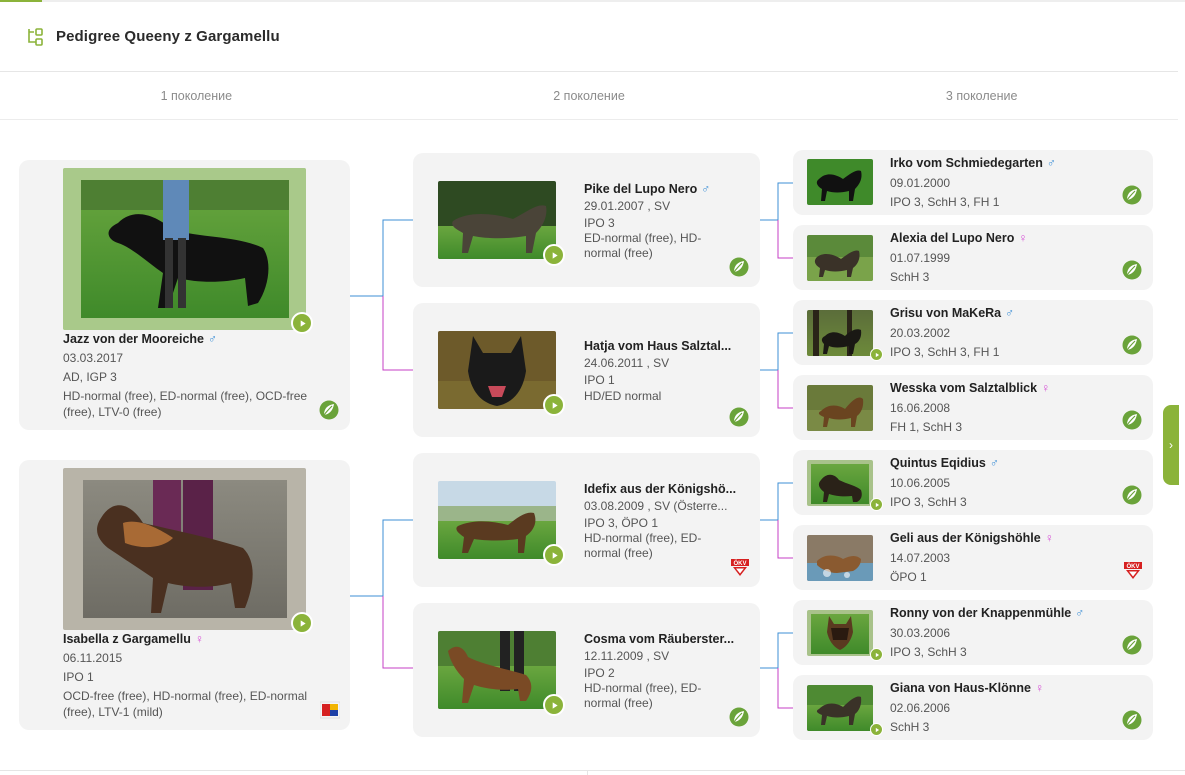  What do you see at coordinates (1000, 538) in the screenshot?
I see `dog-name: Geli aus der Königshöhle ♀` at bounding box center [1000, 538].